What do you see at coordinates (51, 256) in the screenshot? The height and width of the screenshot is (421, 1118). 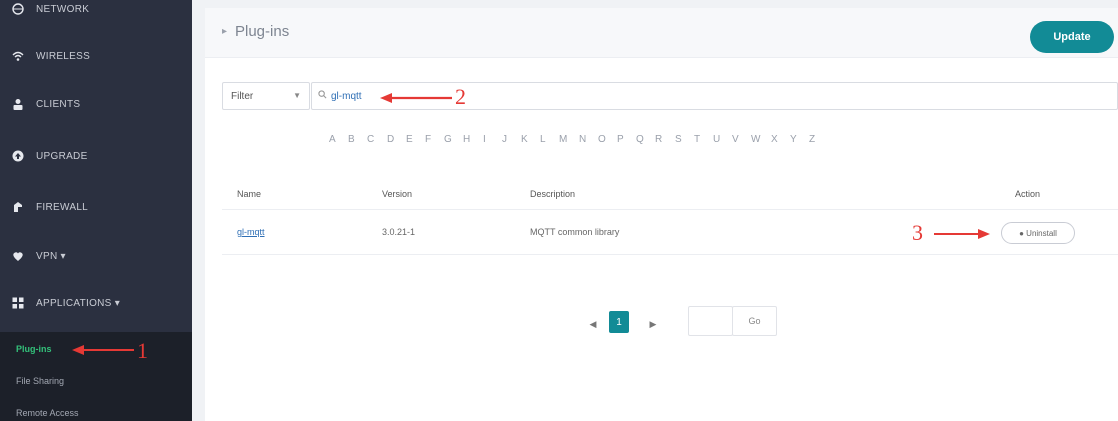 I see `sidebar-item-label: VPN ▾` at bounding box center [51, 256].